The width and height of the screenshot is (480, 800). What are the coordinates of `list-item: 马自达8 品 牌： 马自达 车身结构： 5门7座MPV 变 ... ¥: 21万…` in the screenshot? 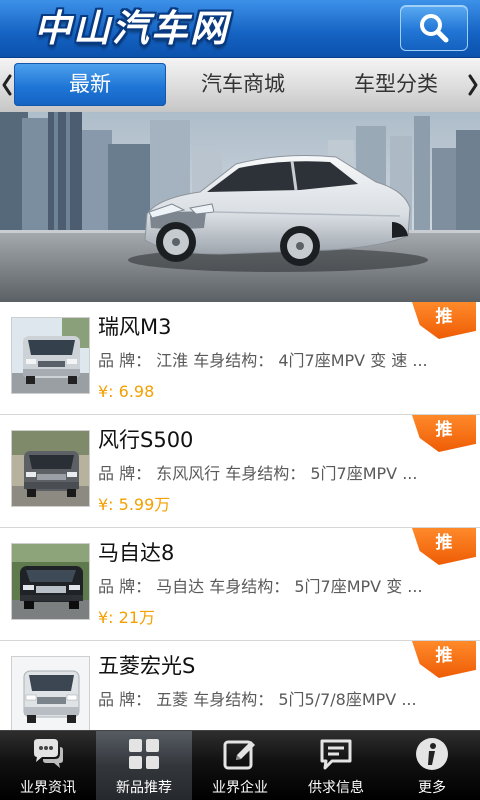 It's located at (240, 584).